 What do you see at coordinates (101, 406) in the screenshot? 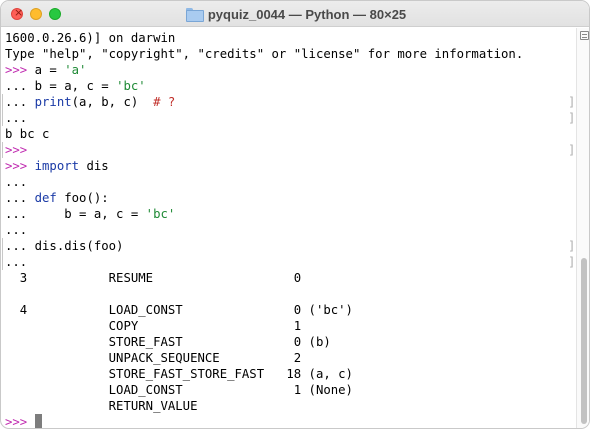
I see `terminal-text: RETURN_VALUE` at bounding box center [101, 406].